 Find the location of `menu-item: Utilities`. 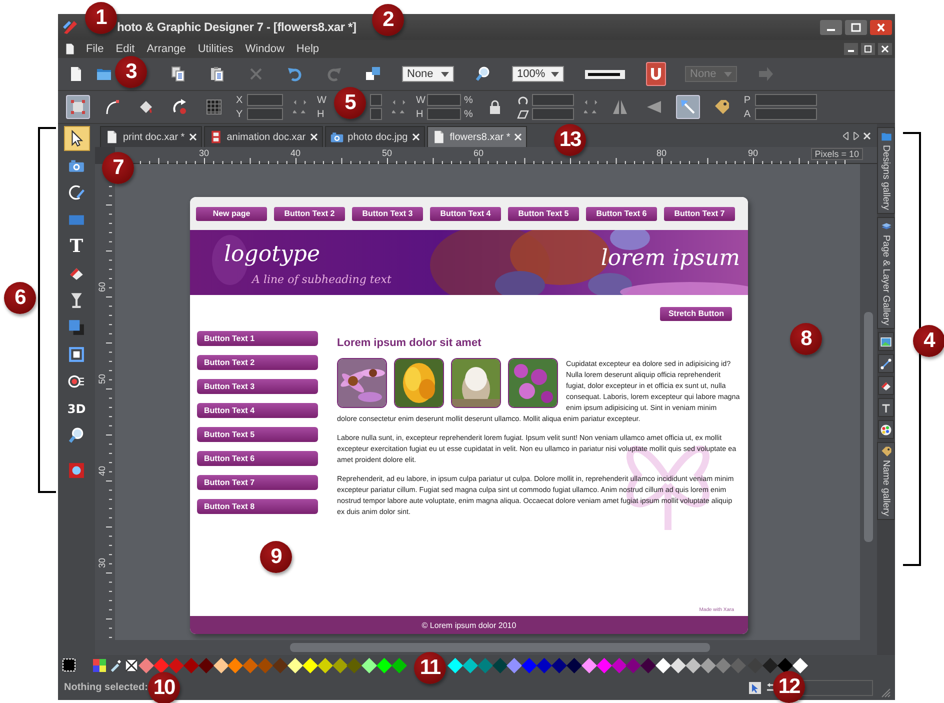

menu-item: Utilities is located at coordinates (216, 49).